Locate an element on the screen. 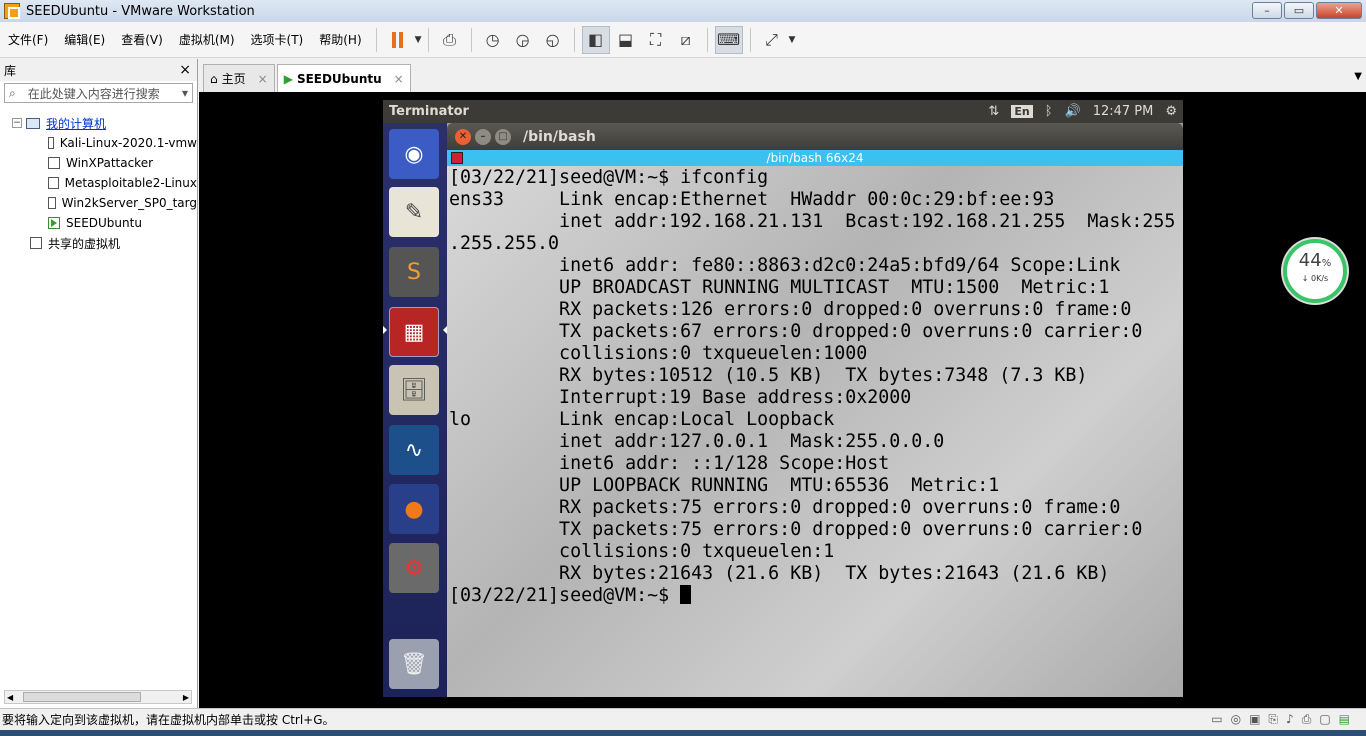  thumbnail-bar-icon: ⬓ is located at coordinates (626, 40).